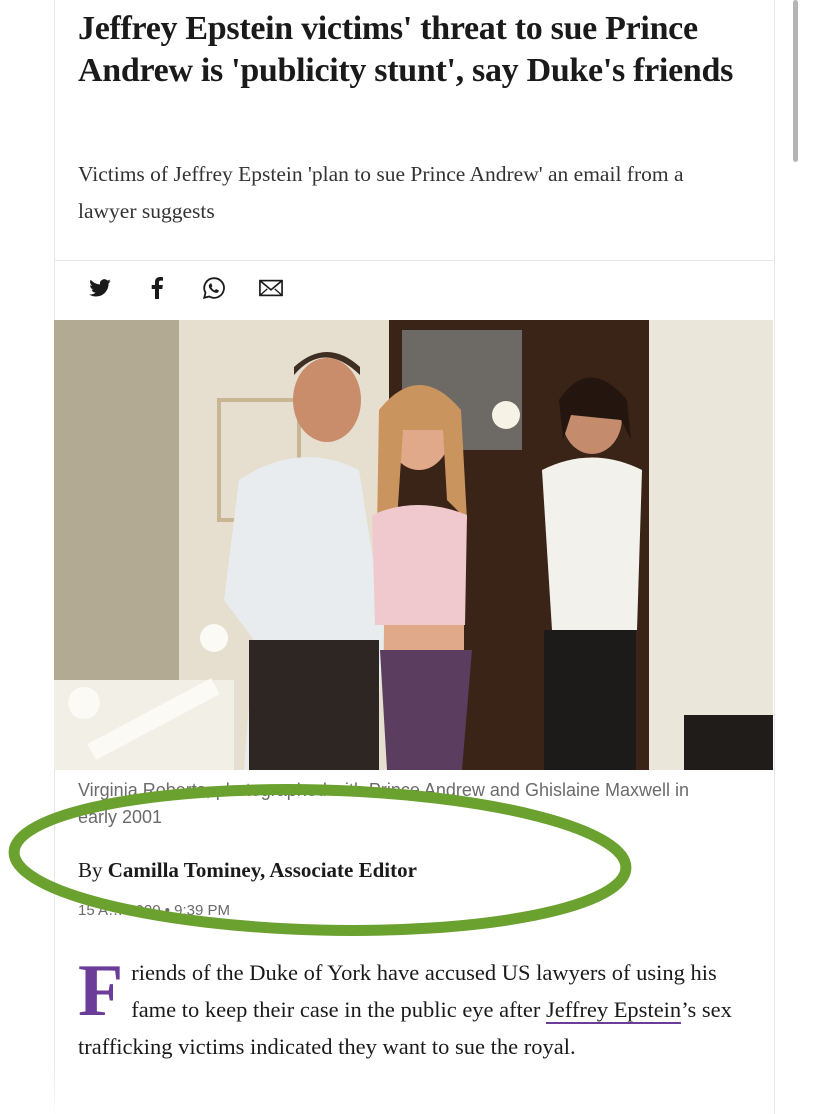  I want to click on jeffrey-epstein-link: Jeffrey Epstein, so click(614, 1010).